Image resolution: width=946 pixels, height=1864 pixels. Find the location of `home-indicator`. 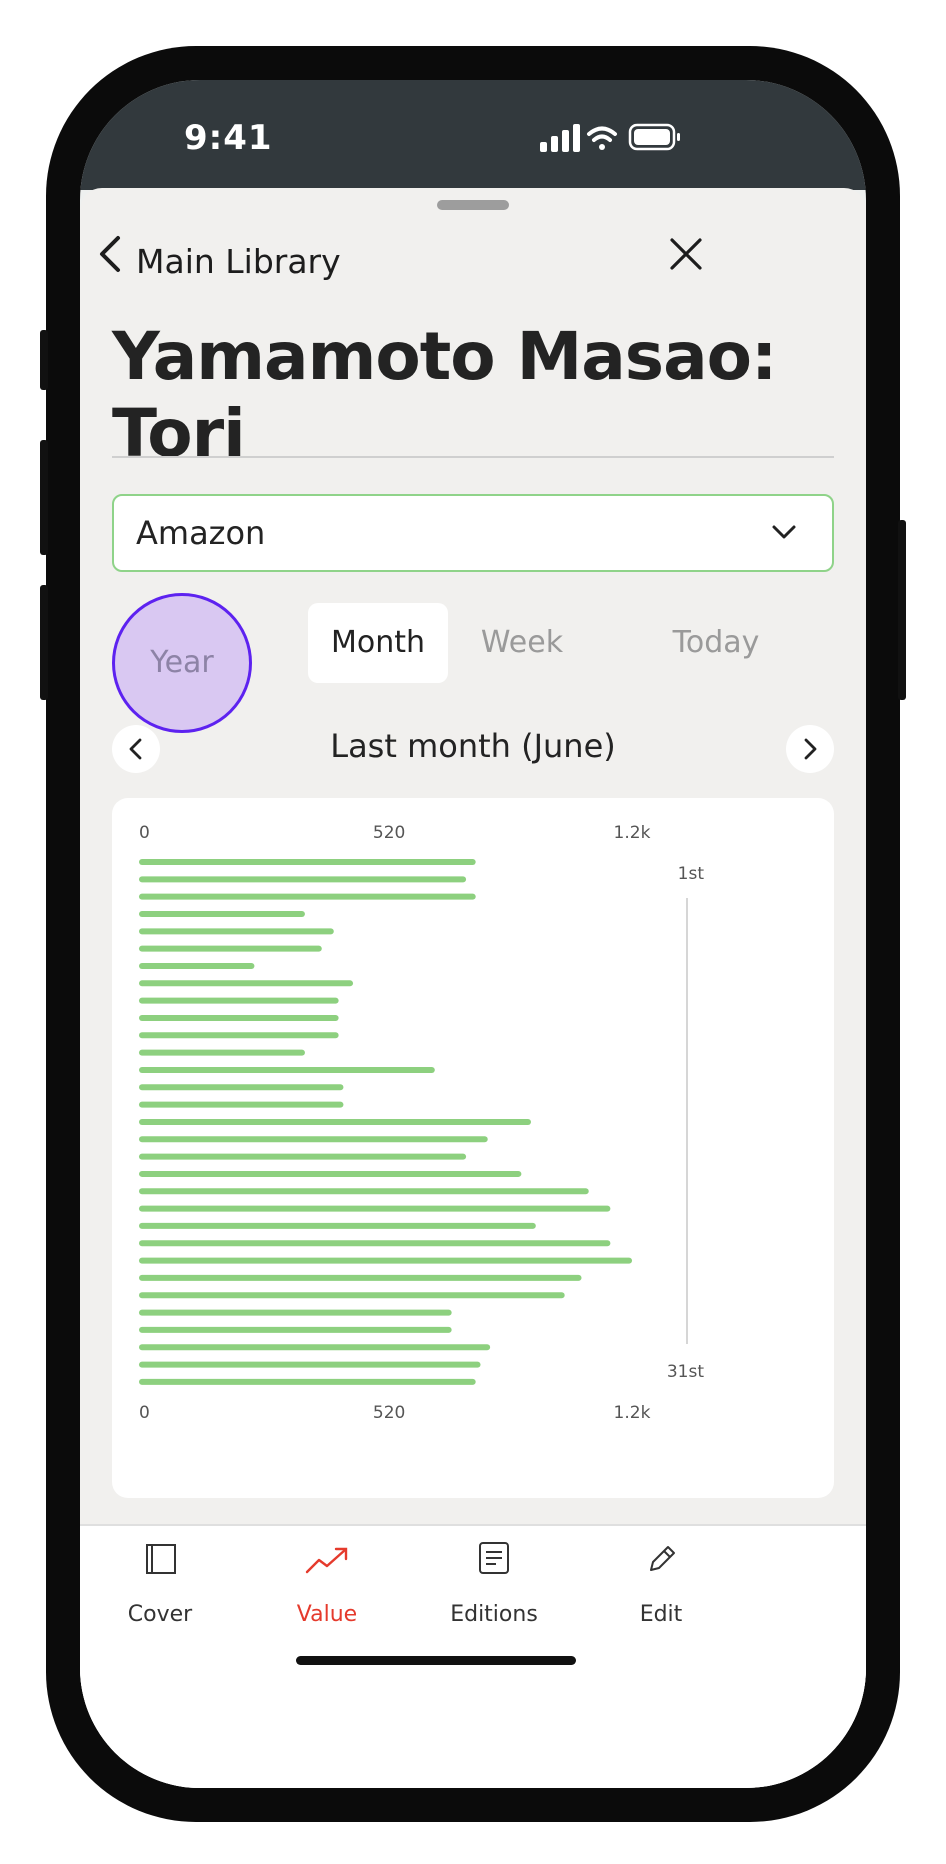

home-indicator is located at coordinates (436, 1660).